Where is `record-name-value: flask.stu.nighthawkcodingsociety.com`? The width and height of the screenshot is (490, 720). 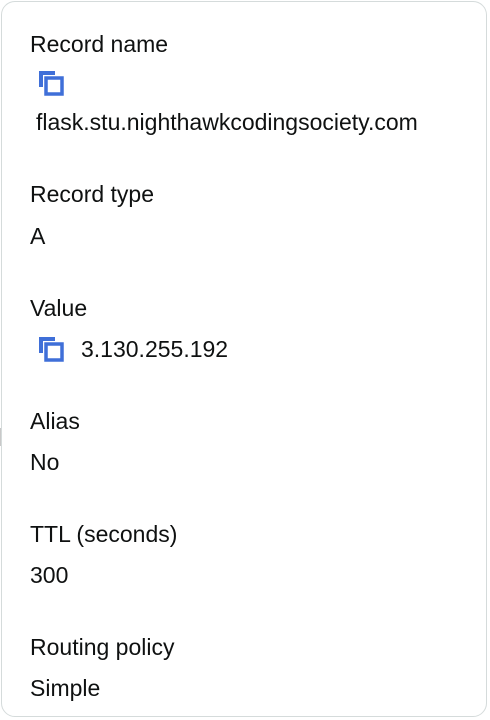
record-name-value: flask.stu.nighthawkcodingsociety.com is located at coordinates (227, 122).